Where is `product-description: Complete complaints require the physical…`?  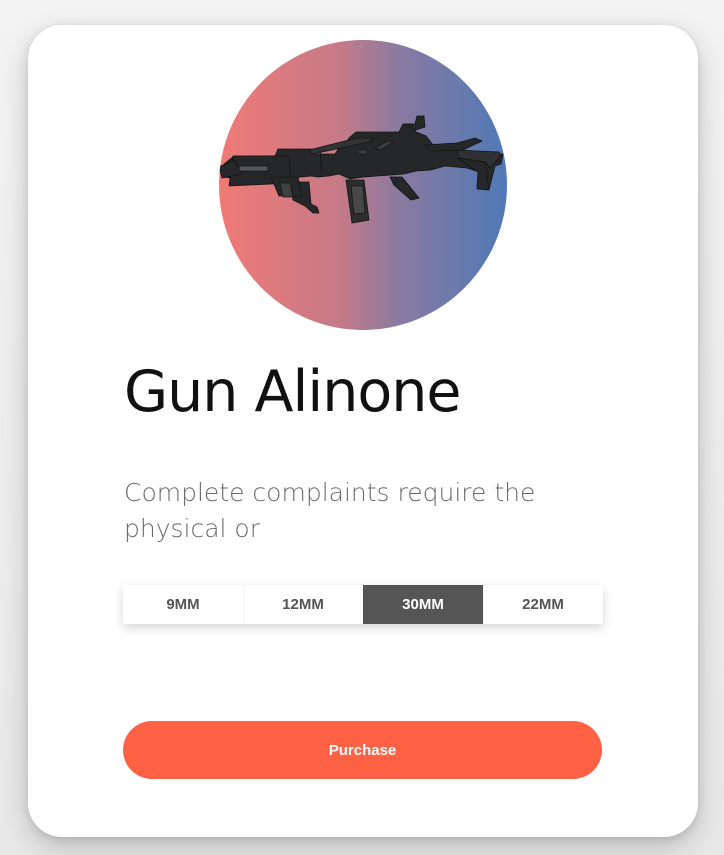 product-description: Complete complaints require the physical… is located at coordinates (330, 510).